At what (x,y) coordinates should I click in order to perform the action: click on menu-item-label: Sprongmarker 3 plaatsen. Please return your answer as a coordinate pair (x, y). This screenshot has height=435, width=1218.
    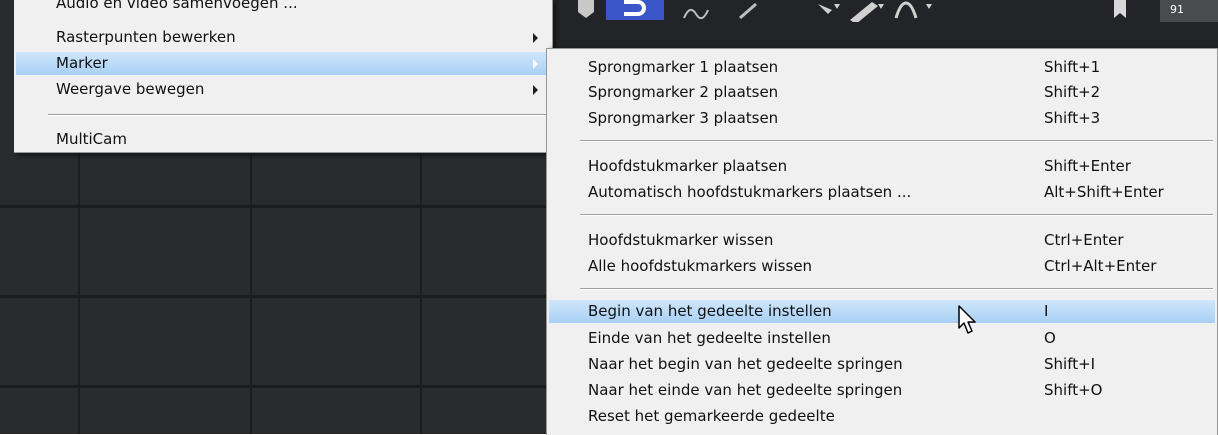
    Looking at the image, I should click on (683, 118).